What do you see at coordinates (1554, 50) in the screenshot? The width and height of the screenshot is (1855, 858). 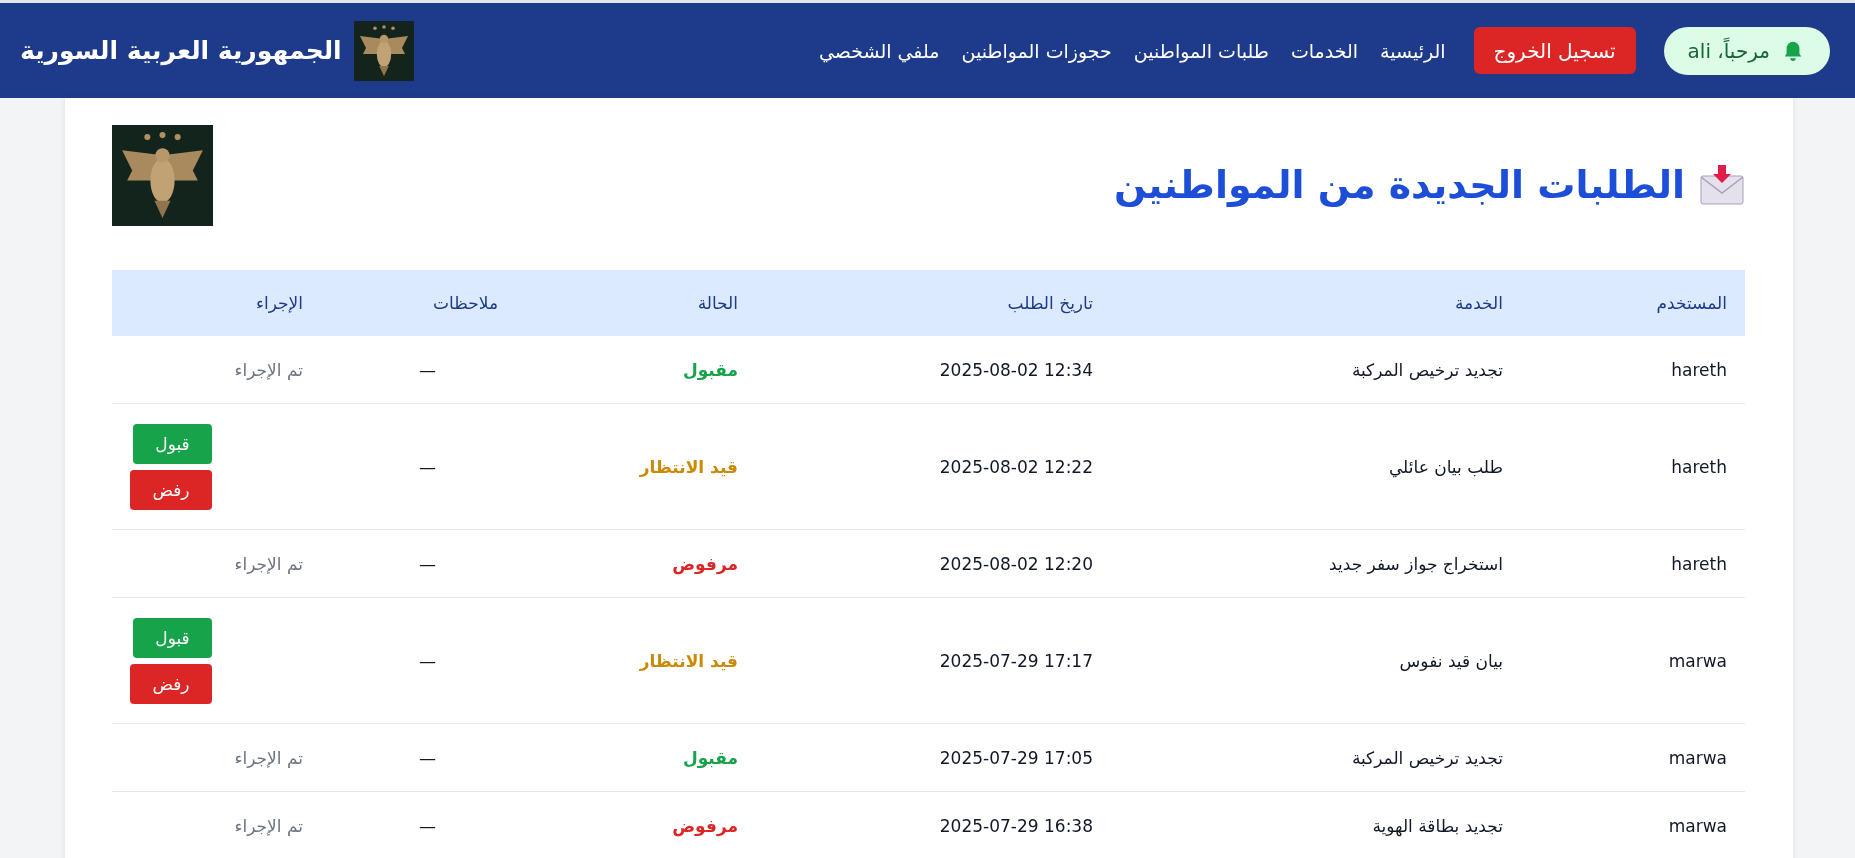 I see `logout-button: تسجيل الخروج` at bounding box center [1554, 50].